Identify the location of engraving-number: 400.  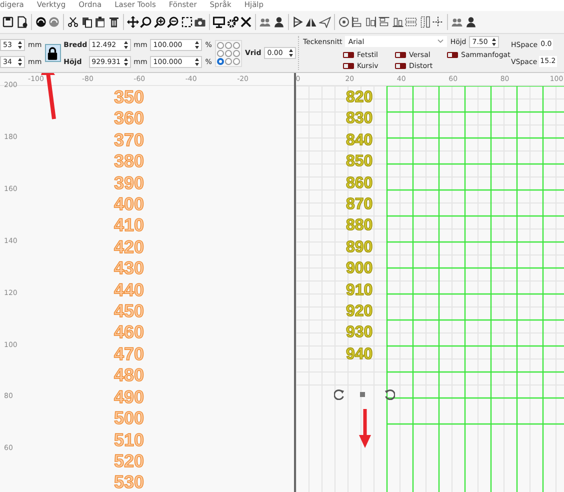
(129, 205).